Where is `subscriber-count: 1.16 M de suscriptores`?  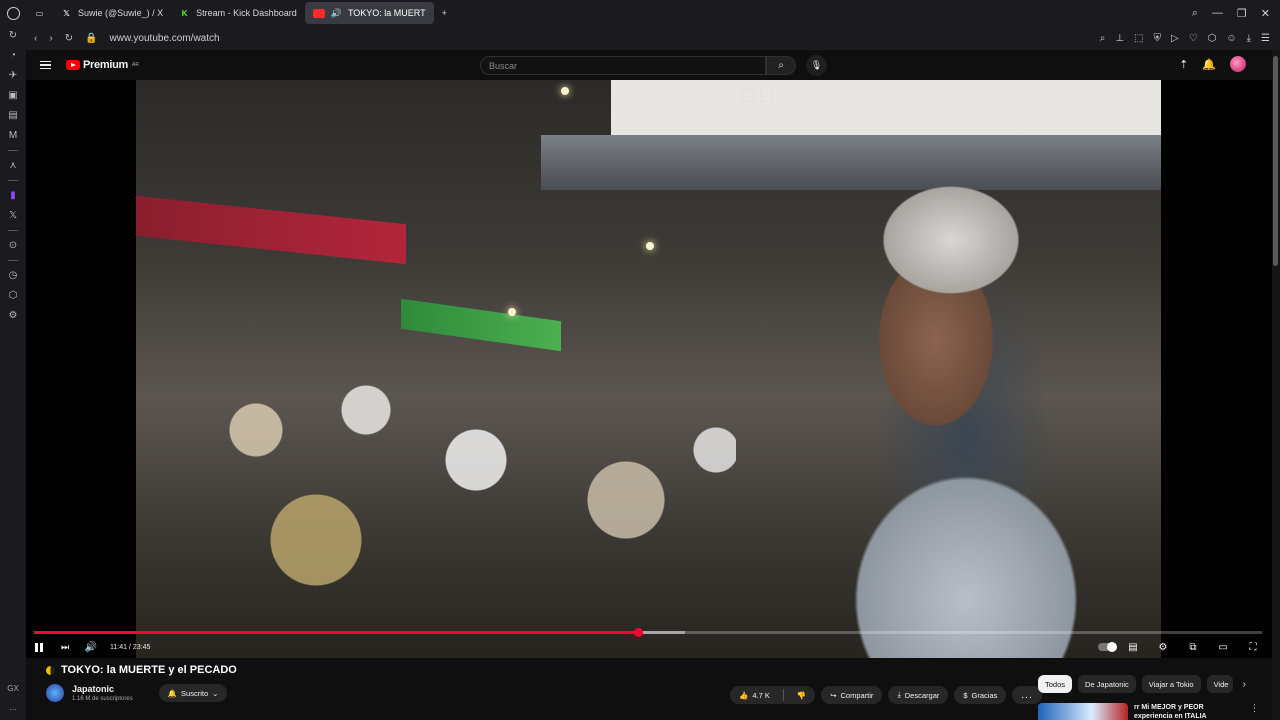
subscriber-count: 1.16 M de suscriptores is located at coordinates (102, 699).